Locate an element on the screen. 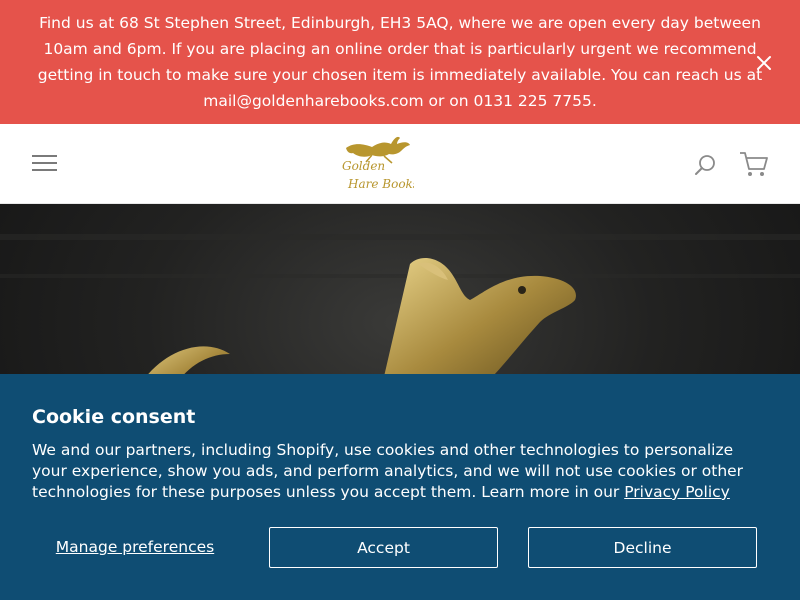  cookie-title: Cookie consent is located at coordinates (114, 417).